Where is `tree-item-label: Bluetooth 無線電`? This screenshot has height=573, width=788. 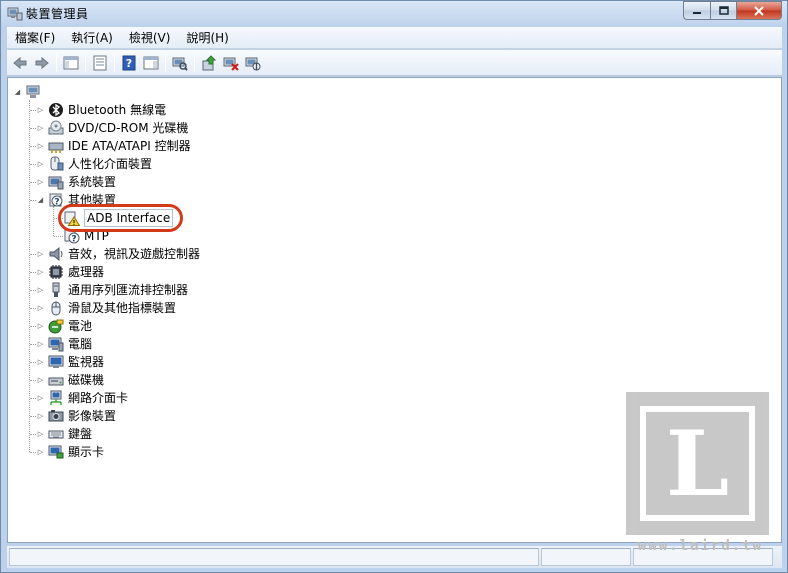
tree-item-label: Bluetooth 無線電 is located at coordinates (117, 110).